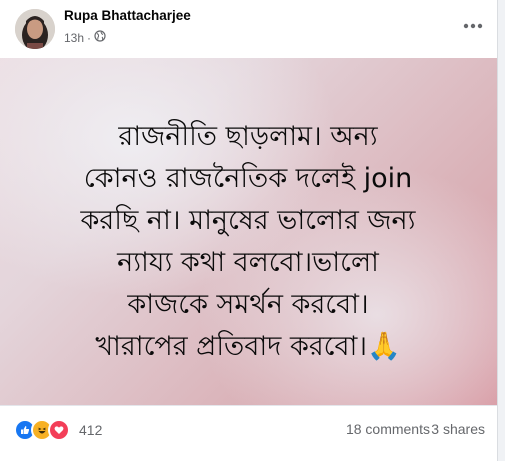  What do you see at coordinates (248, 304) in the screenshot?
I see `post-line-5: কাজকে সমর্থন করবো।` at bounding box center [248, 304].